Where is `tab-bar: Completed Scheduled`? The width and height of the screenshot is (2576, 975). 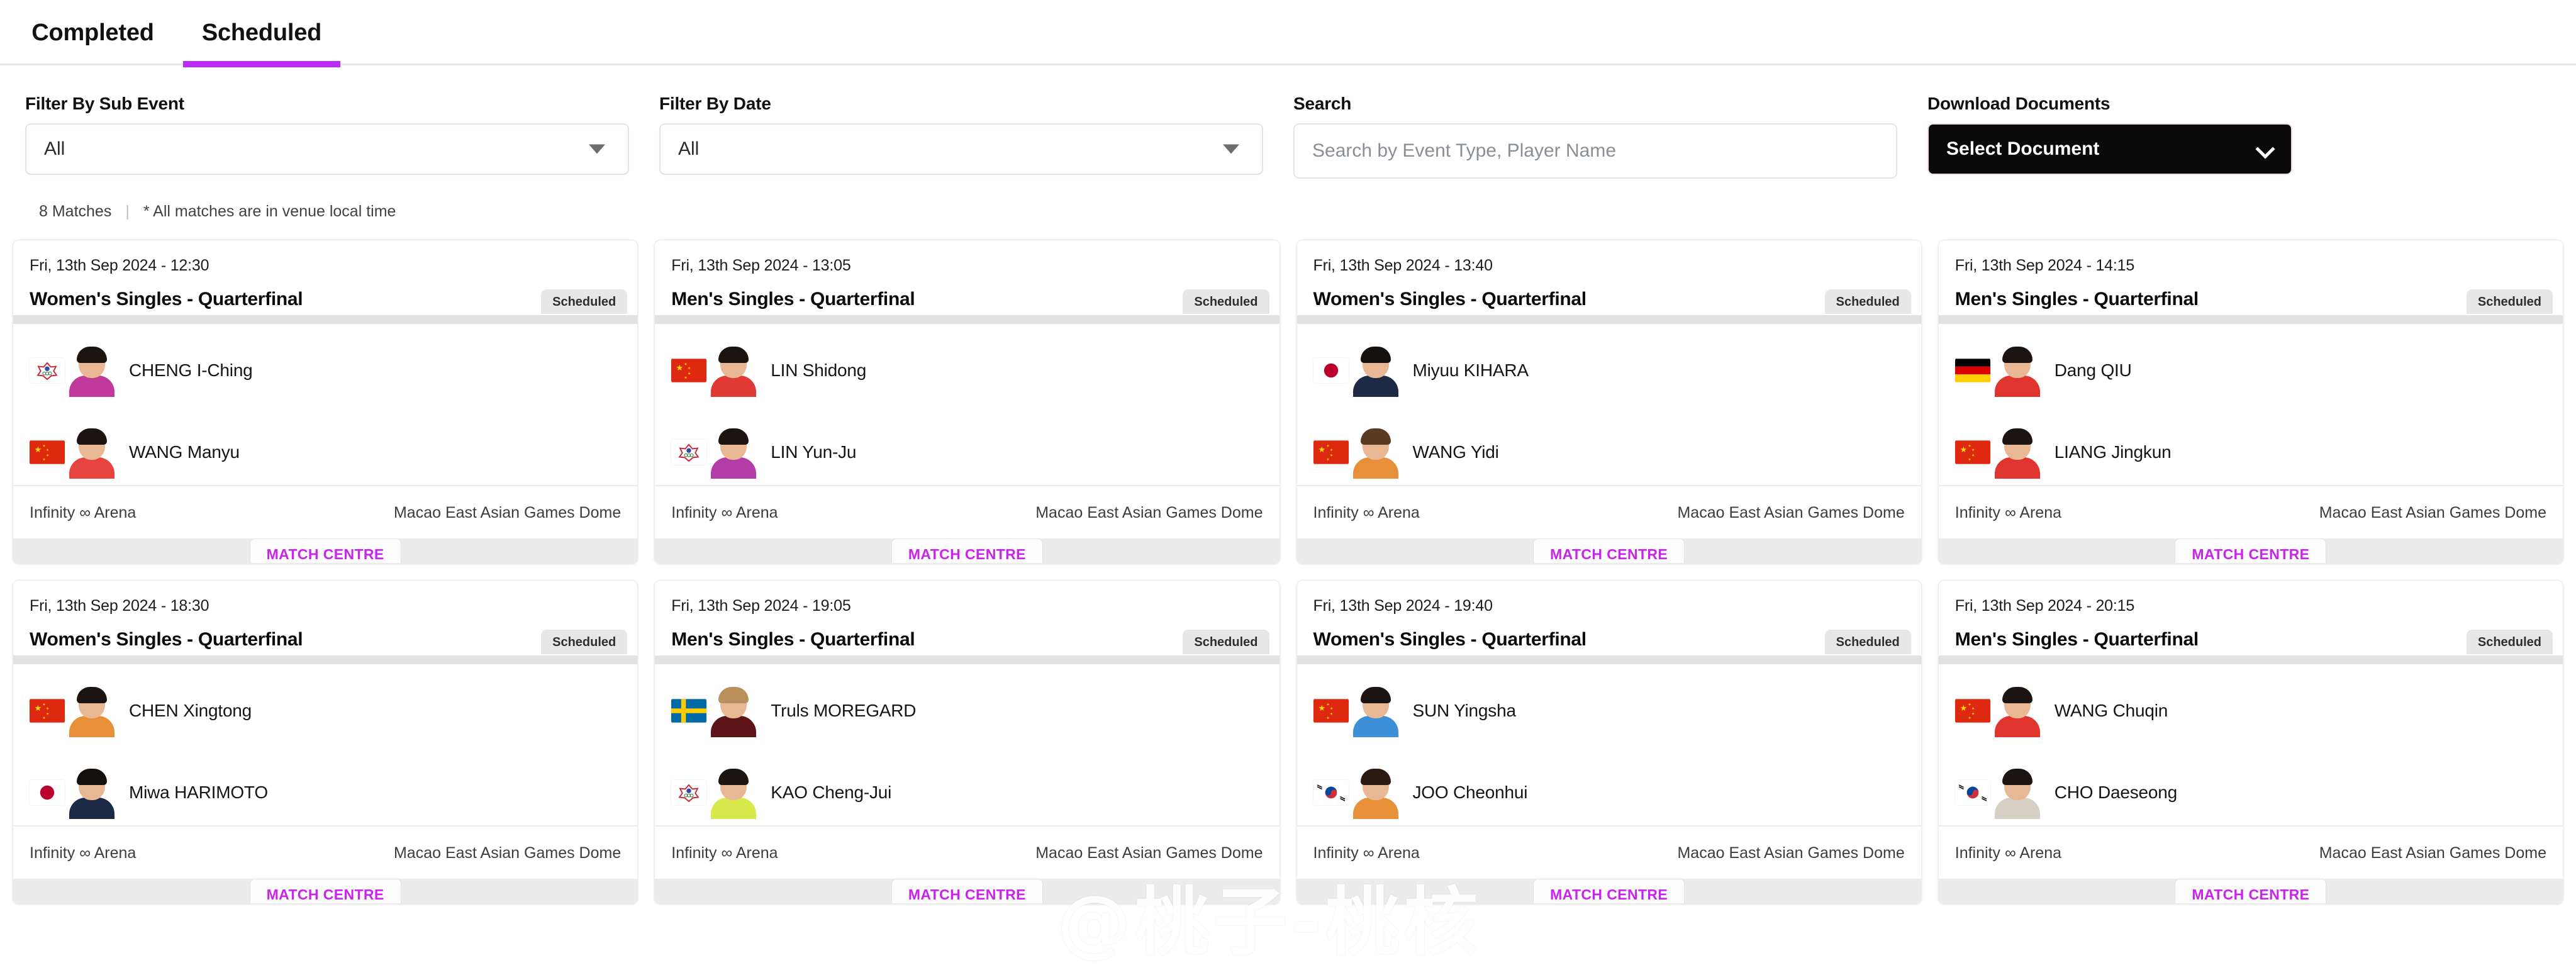
tab-bar: Completed Scheduled is located at coordinates (1288, 33).